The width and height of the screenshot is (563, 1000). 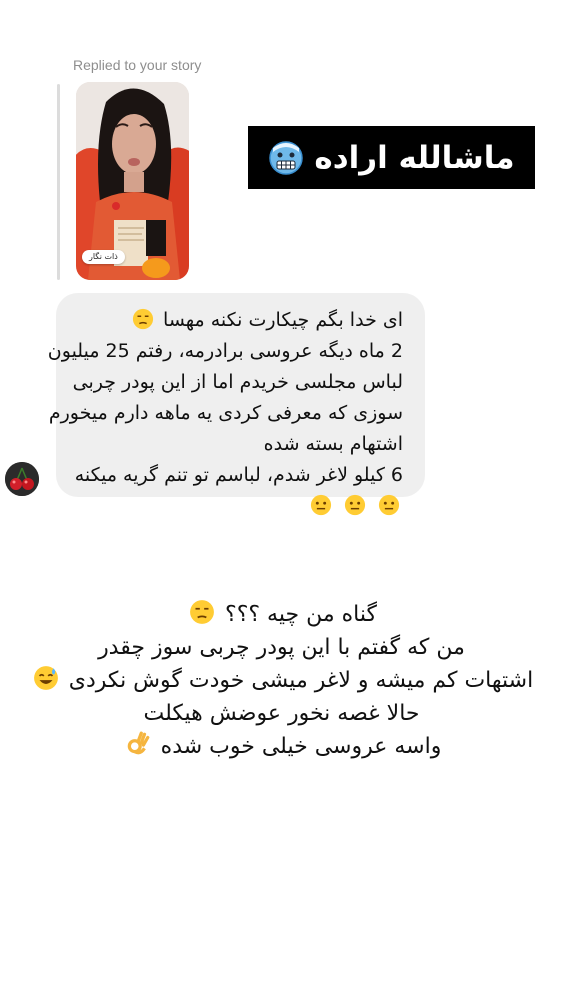 I want to click on story-thumbnail: ذات نگار, so click(x=132, y=181).